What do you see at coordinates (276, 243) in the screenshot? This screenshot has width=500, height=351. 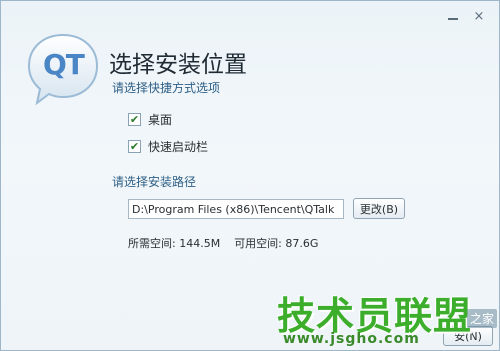 I see `available-space: 可用空间: 87.6G` at bounding box center [276, 243].